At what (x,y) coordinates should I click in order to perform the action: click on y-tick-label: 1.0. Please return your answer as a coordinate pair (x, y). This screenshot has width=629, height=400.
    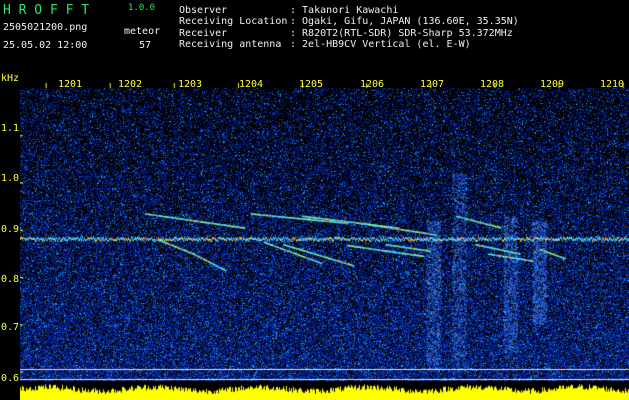
    Looking at the image, I should click on (10, 178).